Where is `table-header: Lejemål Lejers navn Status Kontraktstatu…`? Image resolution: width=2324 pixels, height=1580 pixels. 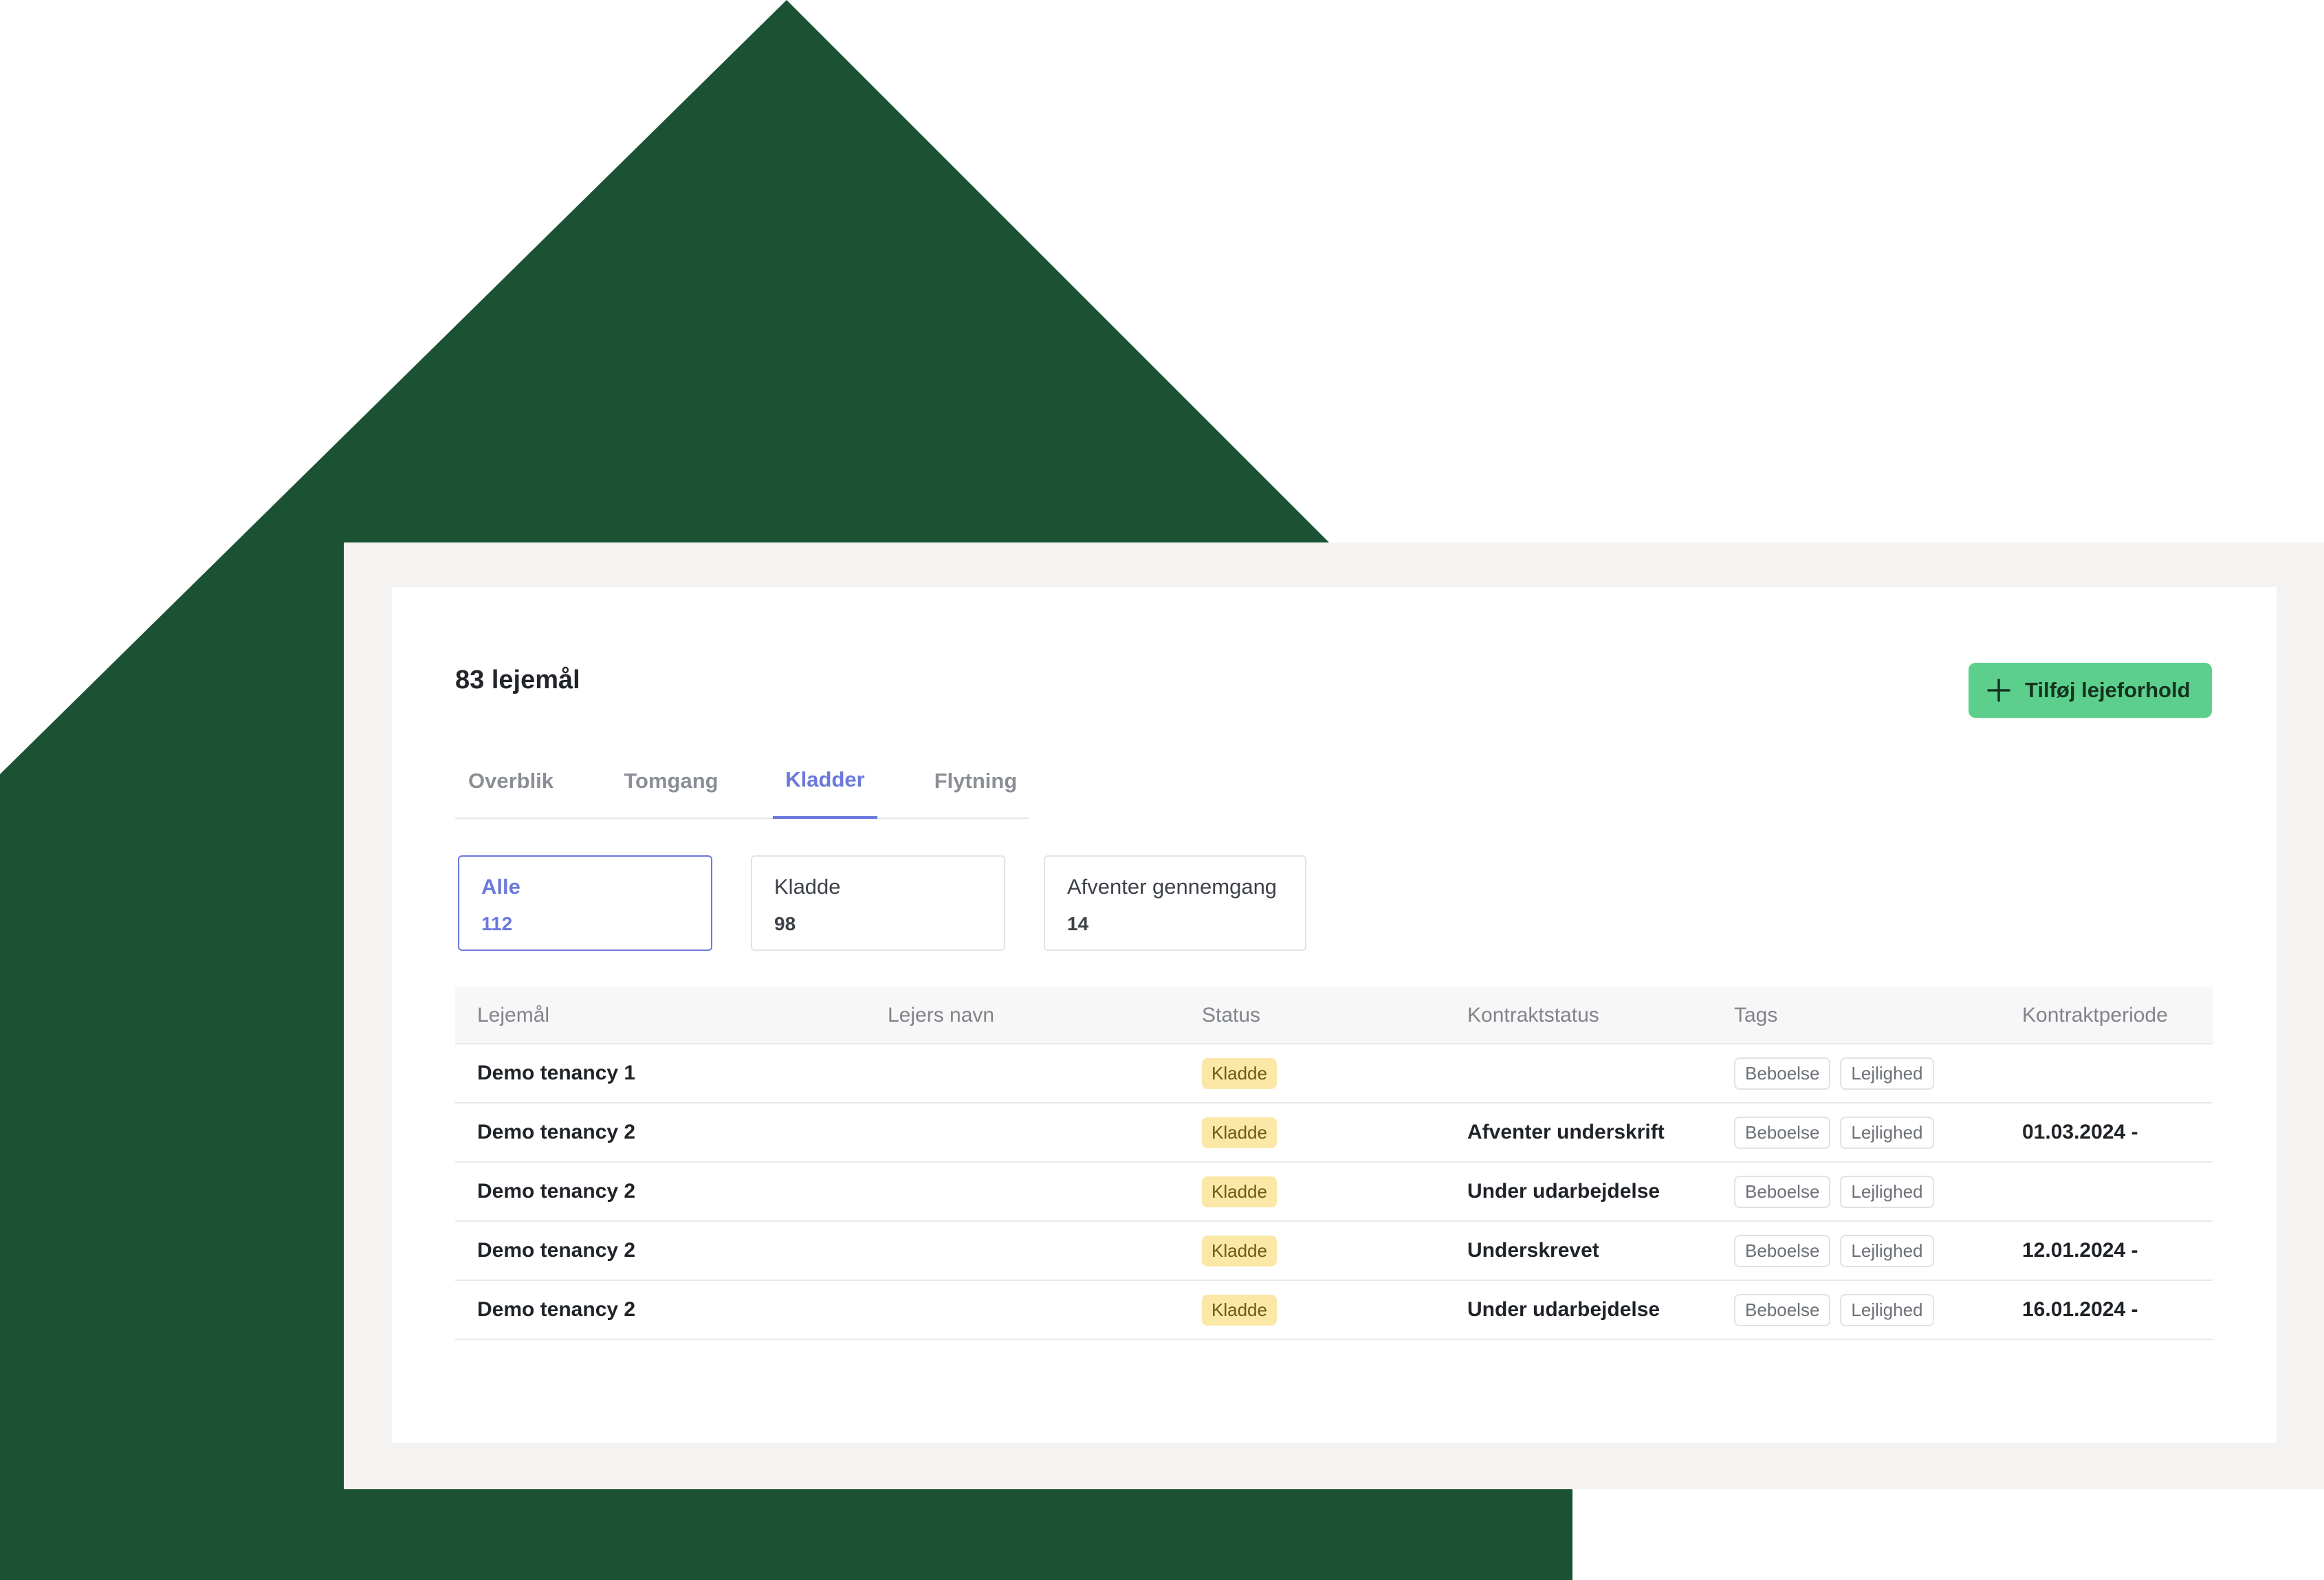 table-header: Lejemål Lejers navn Status Kontraktstatu… is located at coordinates (1334, 1015).